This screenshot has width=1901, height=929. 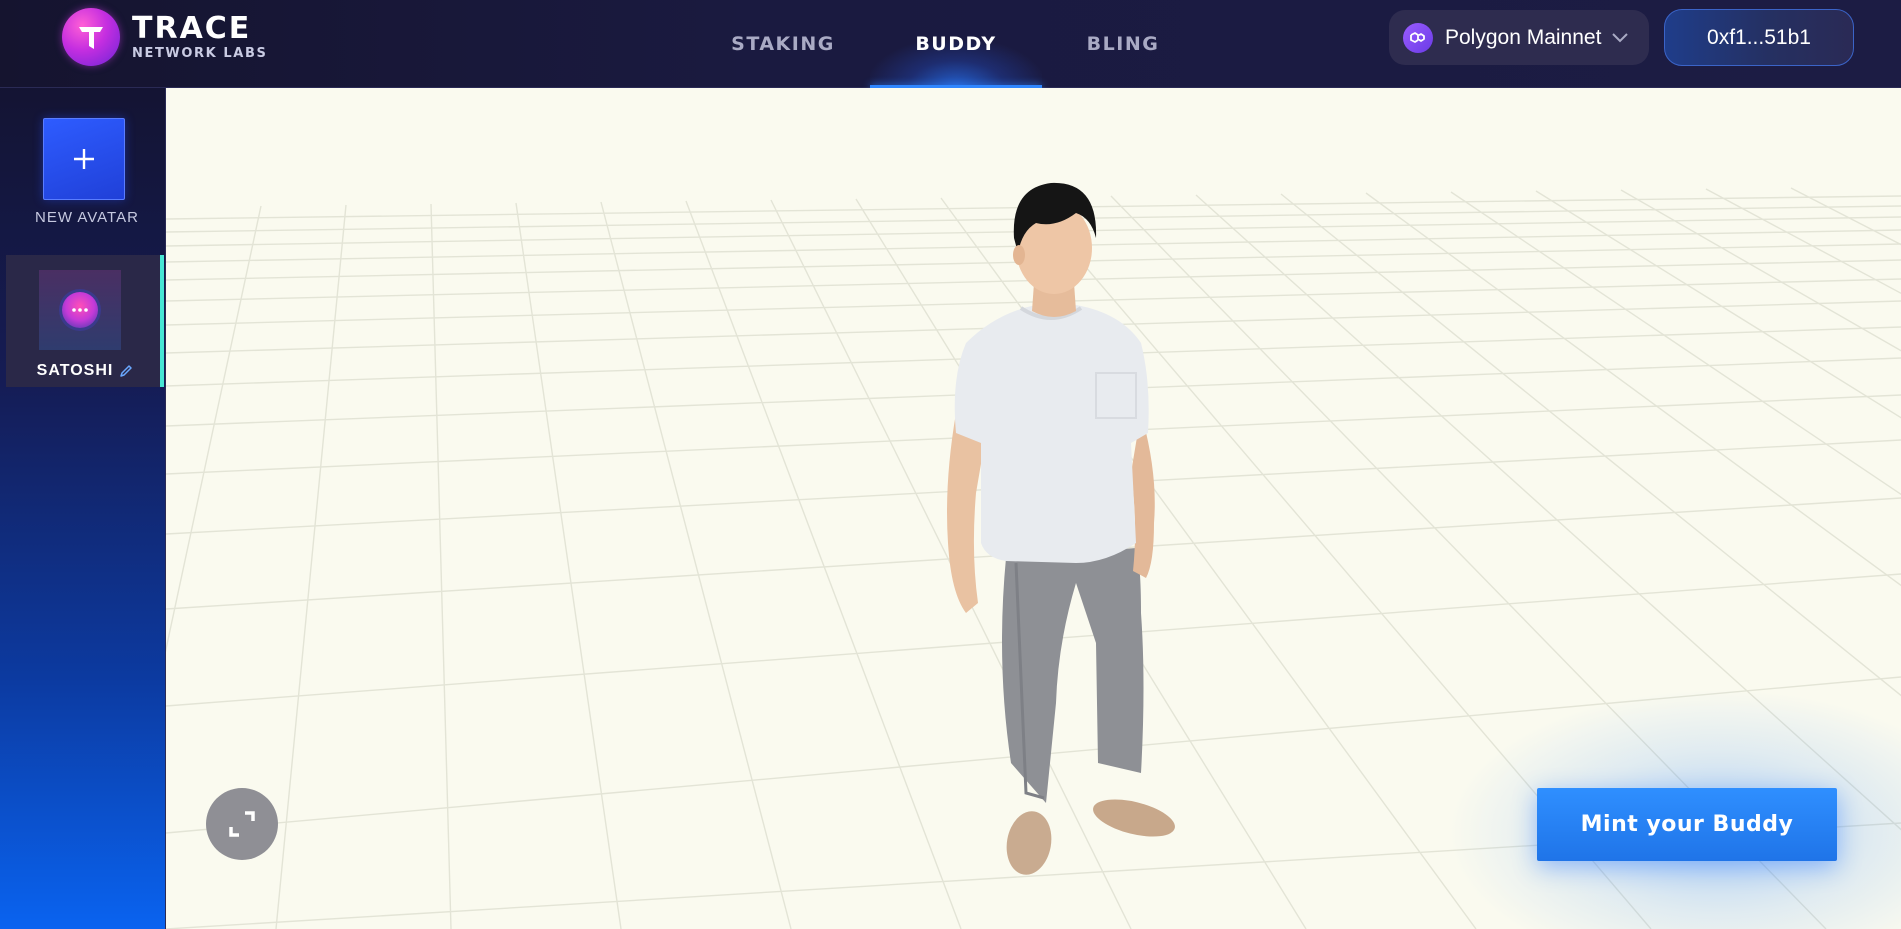 What do you see at coordinates (1523, 37) in the screenshot?
I see `network-label: Polygon Mainnet` at bounding box center [1523, 37].